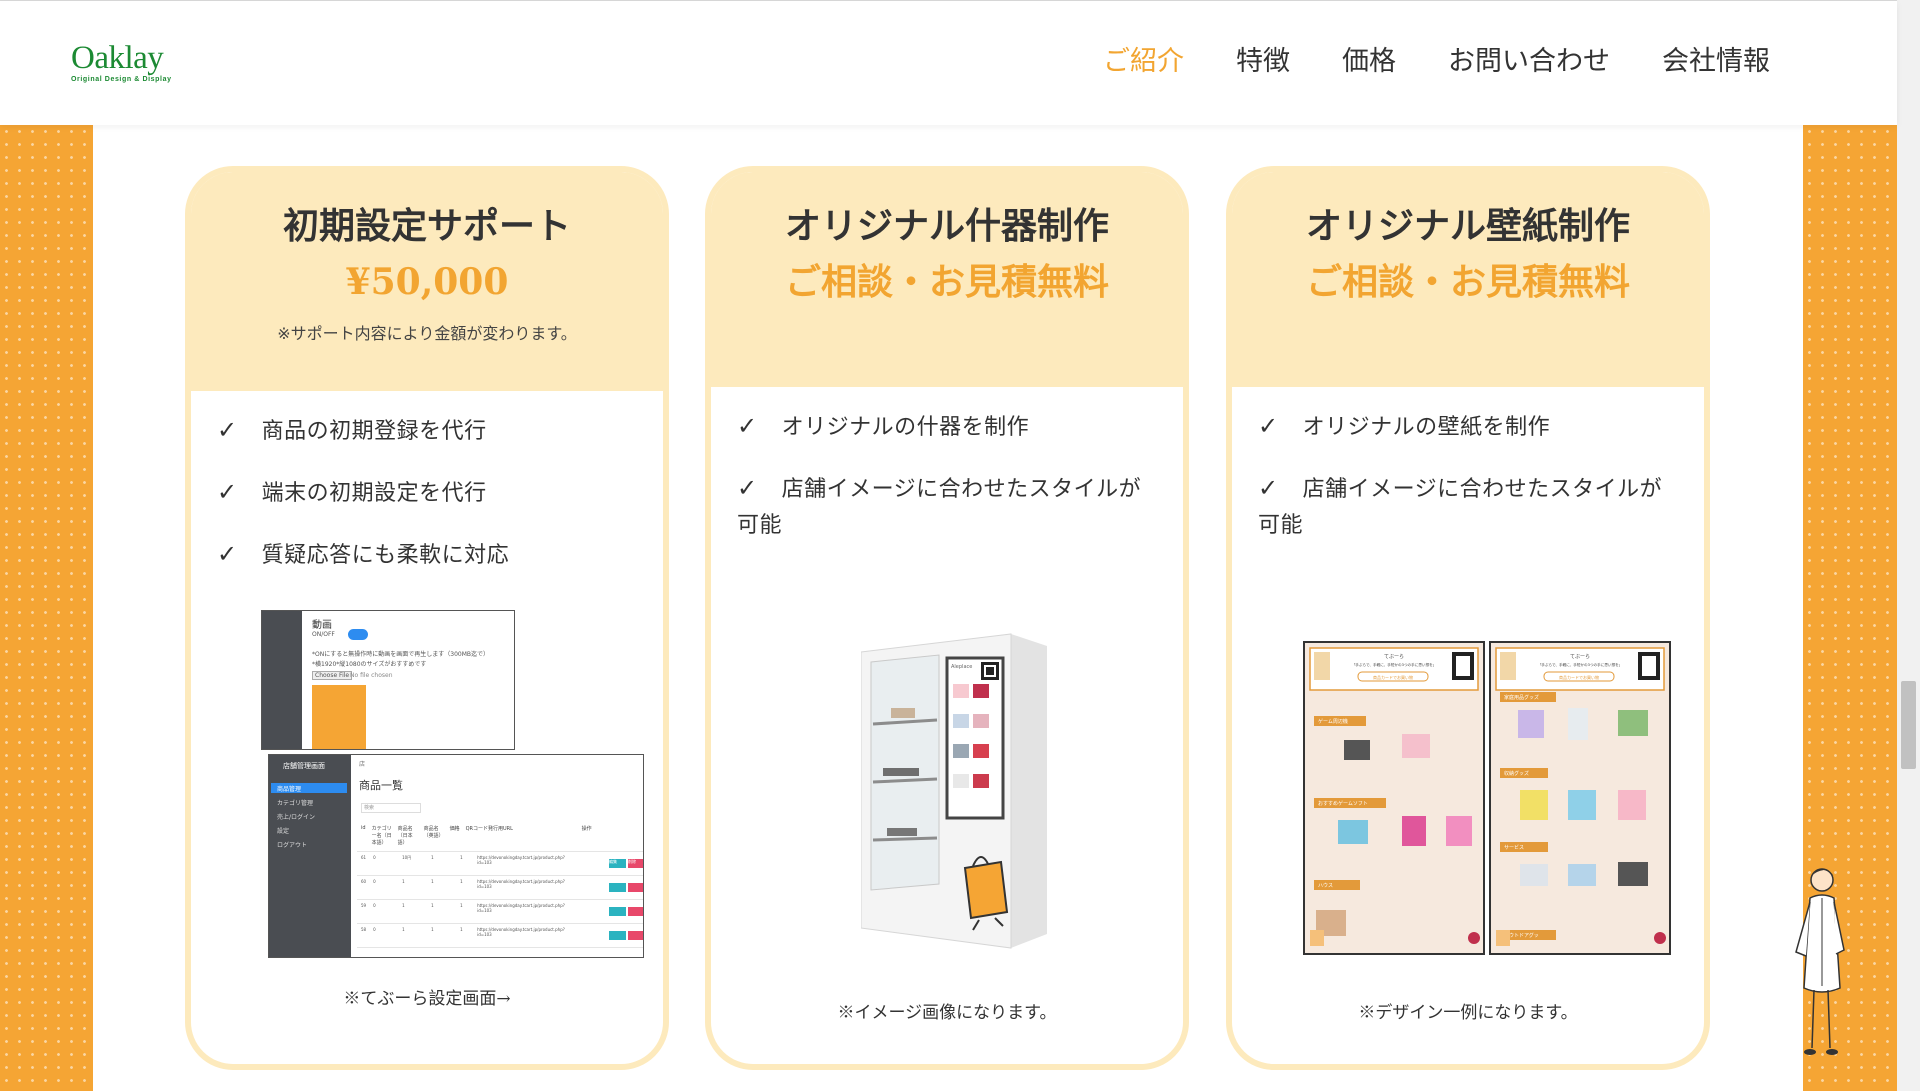 The width and height of the screenshot is (1920, 1091). I want to click on nav-item-features: 特徴, so click(1263, 62).